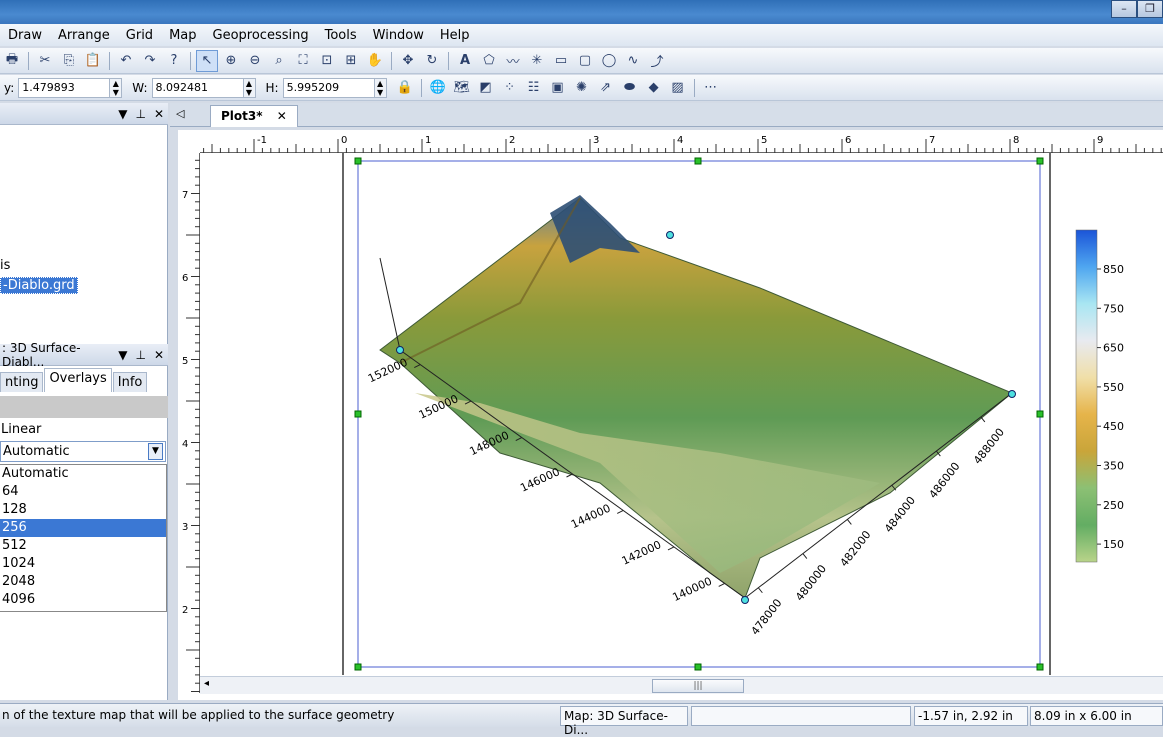 The width and height of the screenshot is (1163, 737). I want to click on symbol-icon: ✳, so click(537, 61).